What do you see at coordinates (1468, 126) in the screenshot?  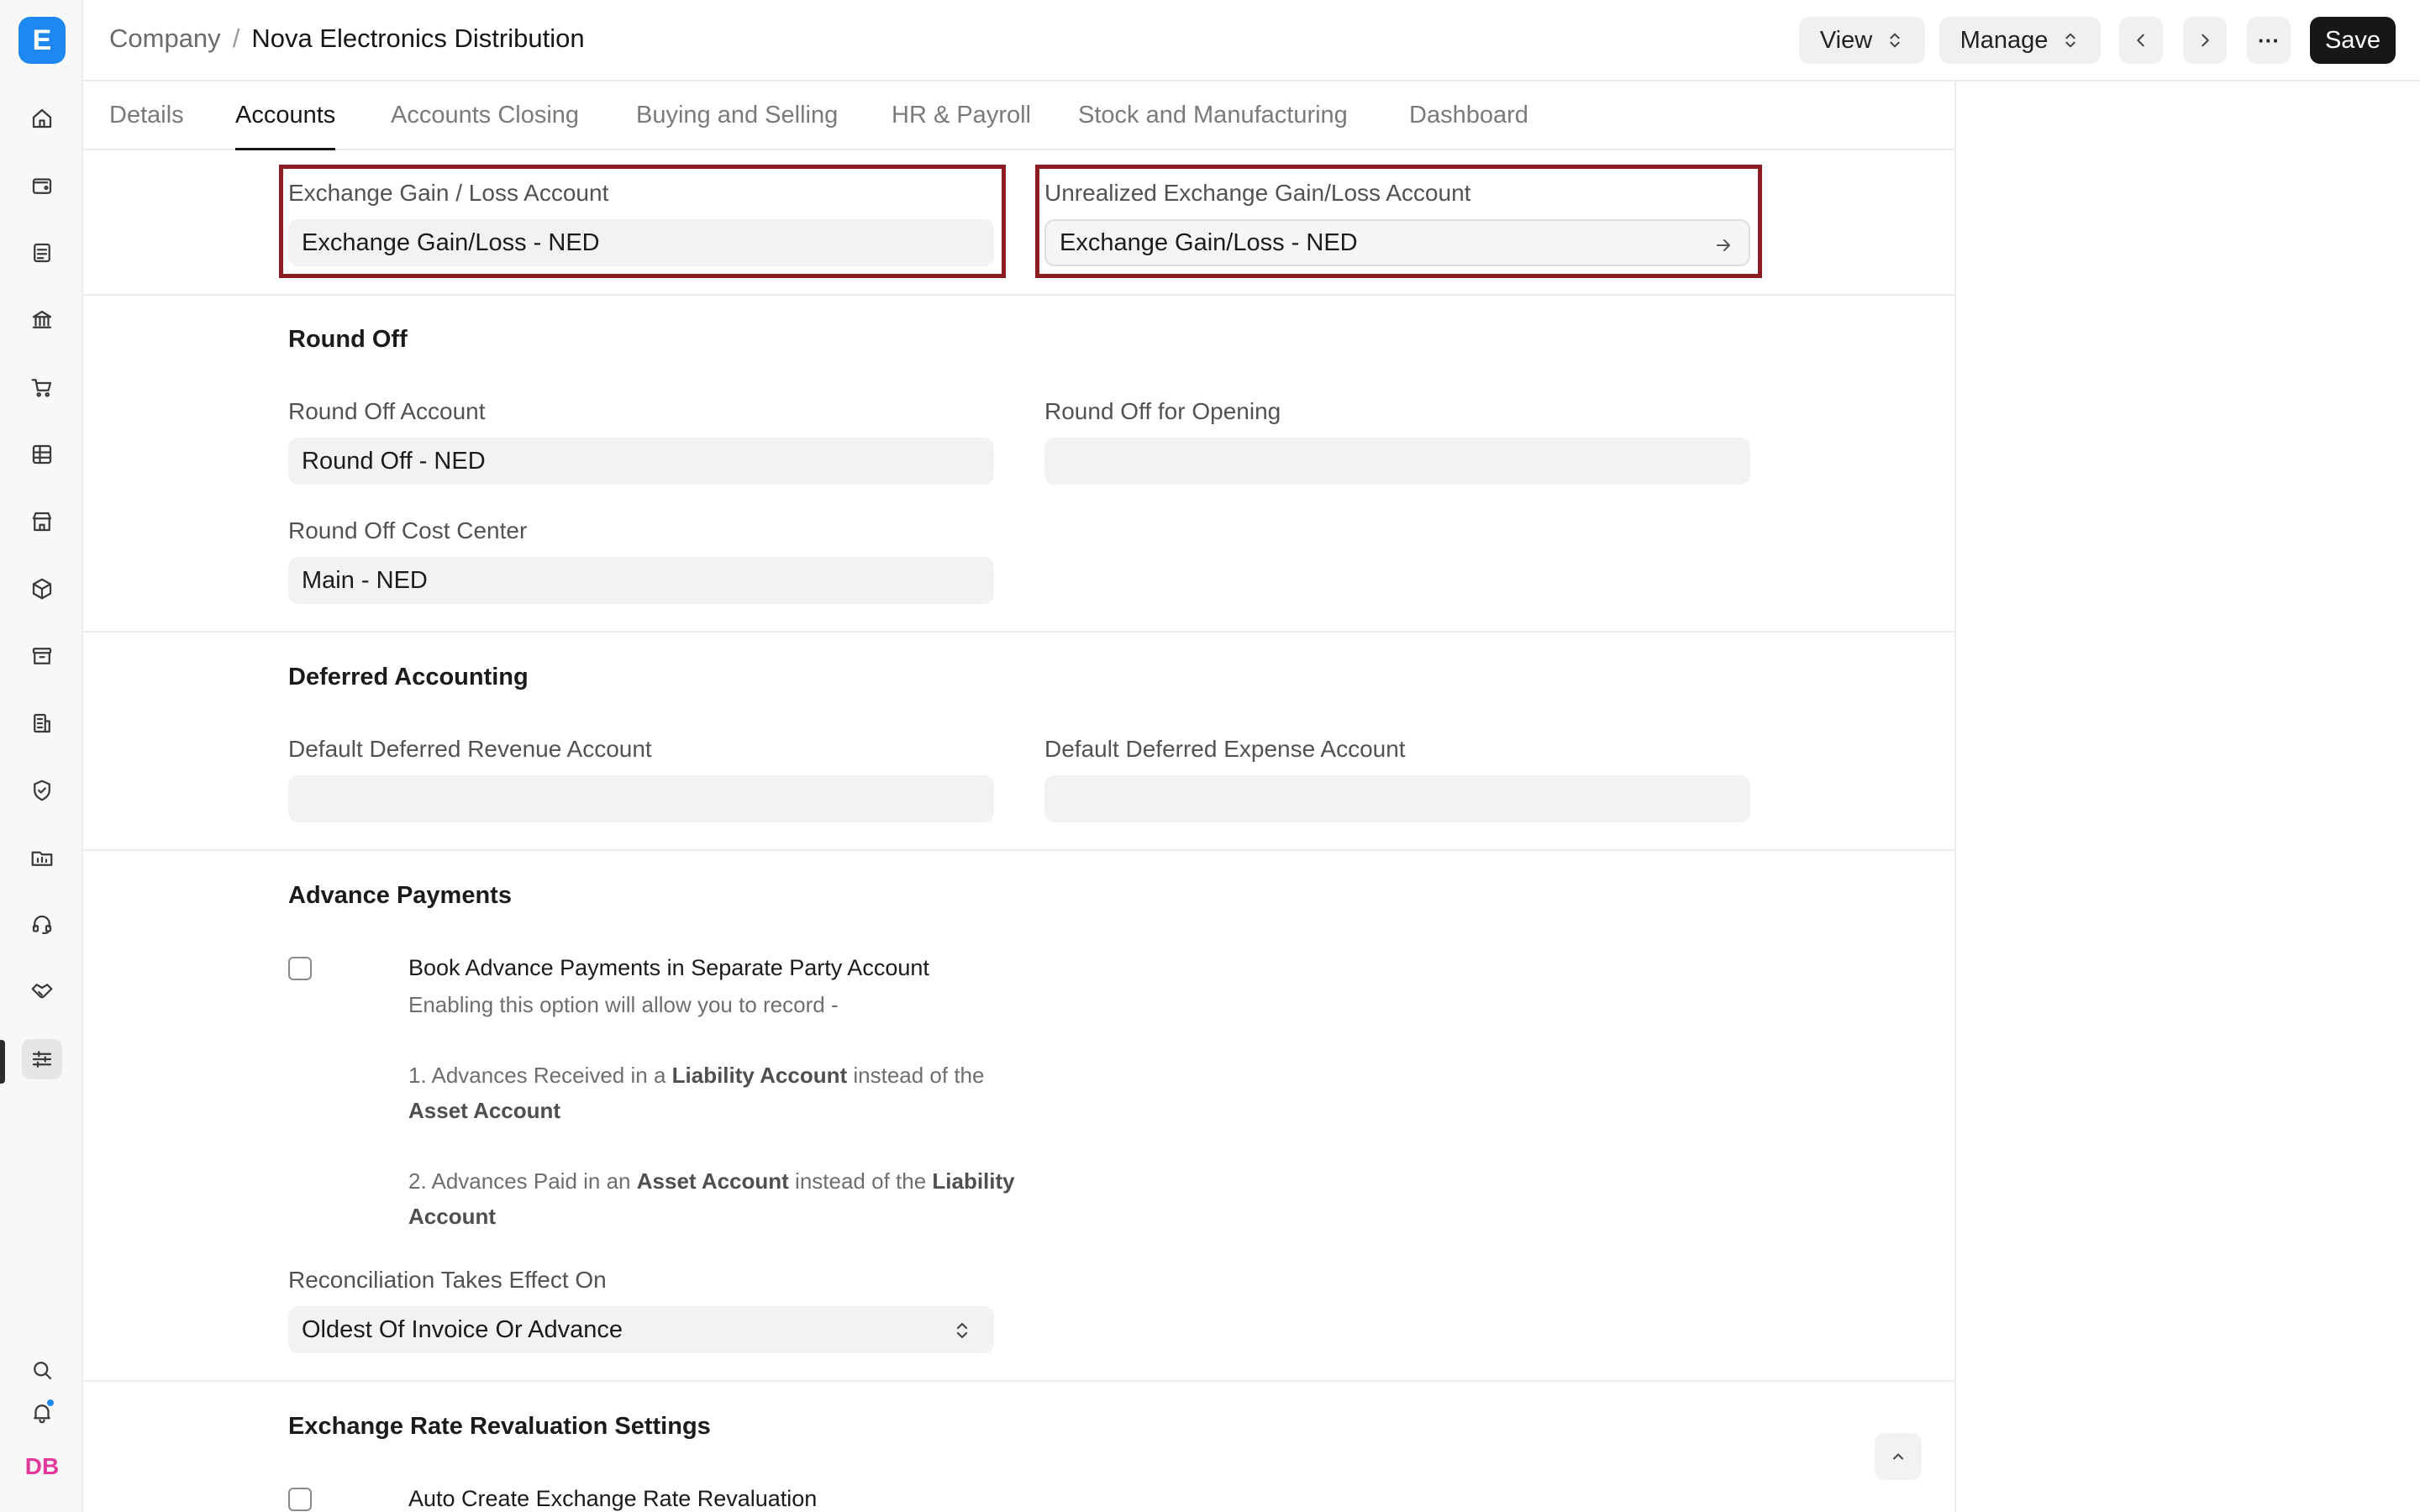 I see `tab-dashboard: Dashboard` at bounding box center [1468, 126].